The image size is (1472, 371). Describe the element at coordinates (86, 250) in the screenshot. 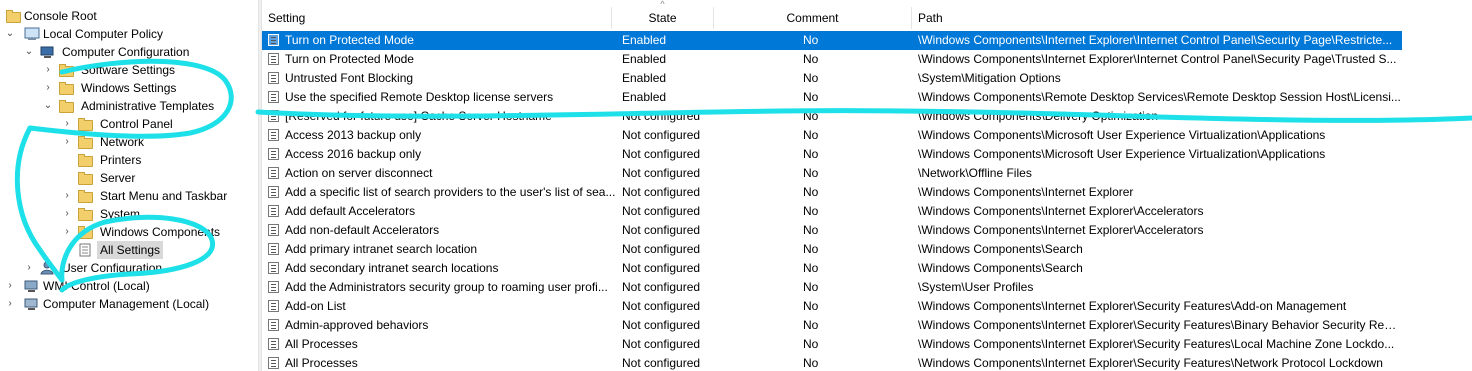

I see `settings-icon` at that location.